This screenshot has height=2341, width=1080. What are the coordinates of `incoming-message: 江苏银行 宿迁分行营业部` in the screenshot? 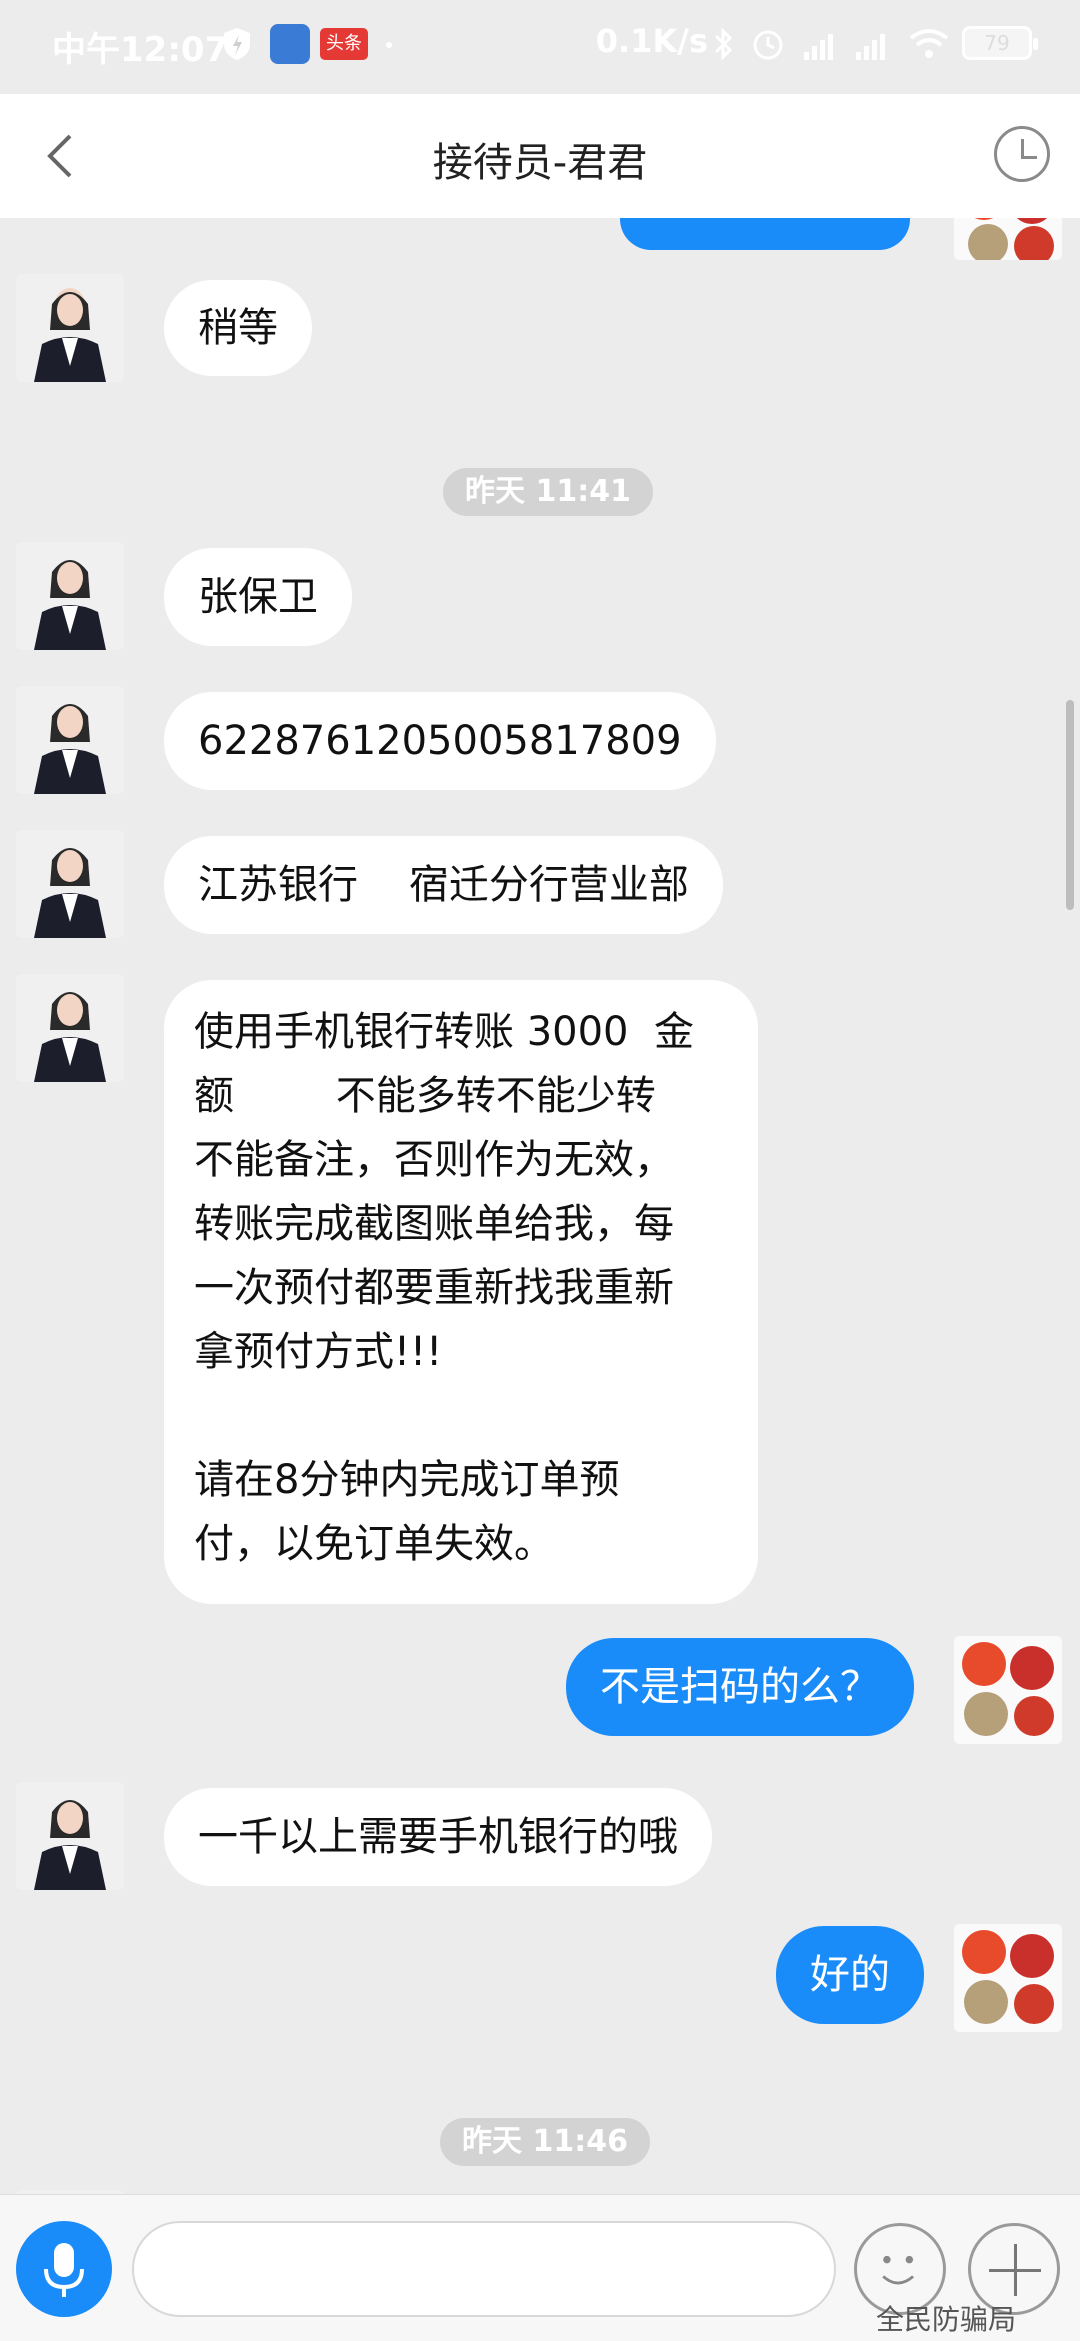 It's located at (443, 885).